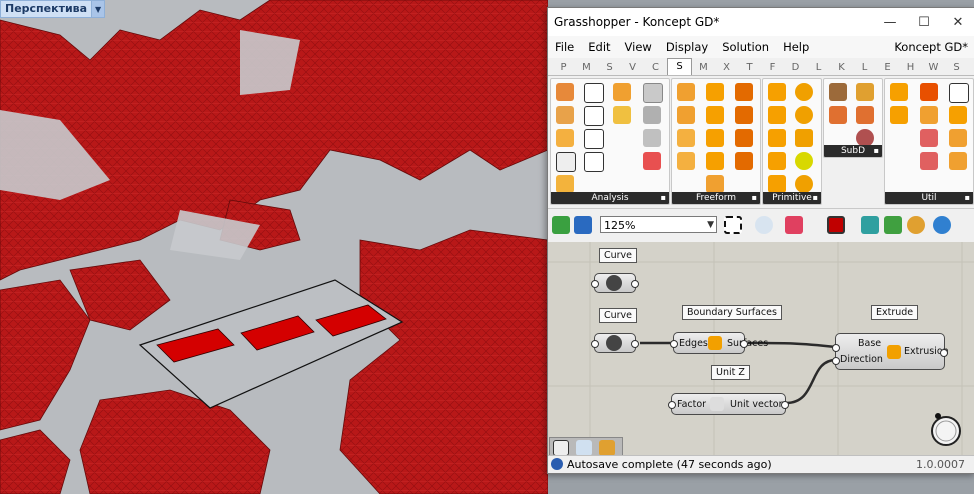 The height and width of the screenshot is (494, 974). I want to click on fragment-patch-icon, so click(686, 138).